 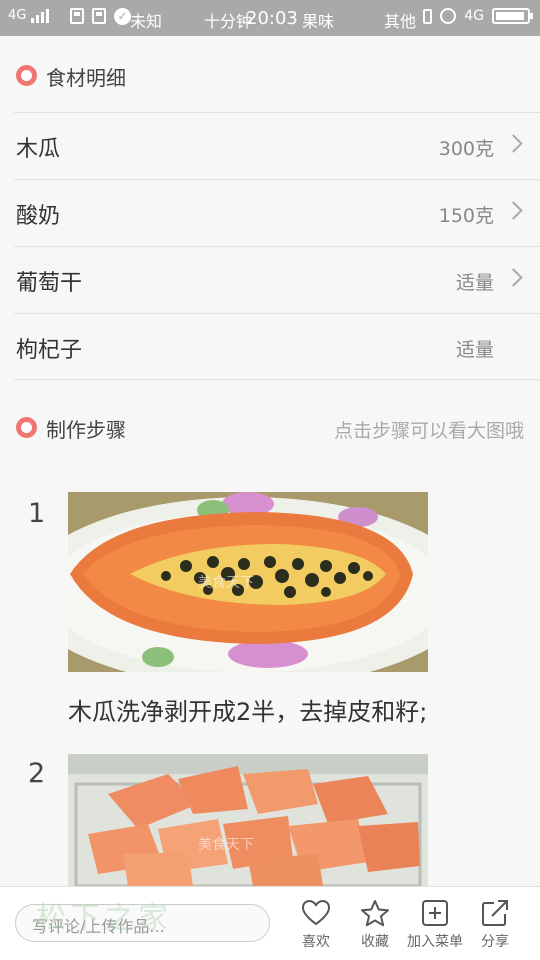 I want to click on signal-indicator: 4G, so click(x=29, y=15).